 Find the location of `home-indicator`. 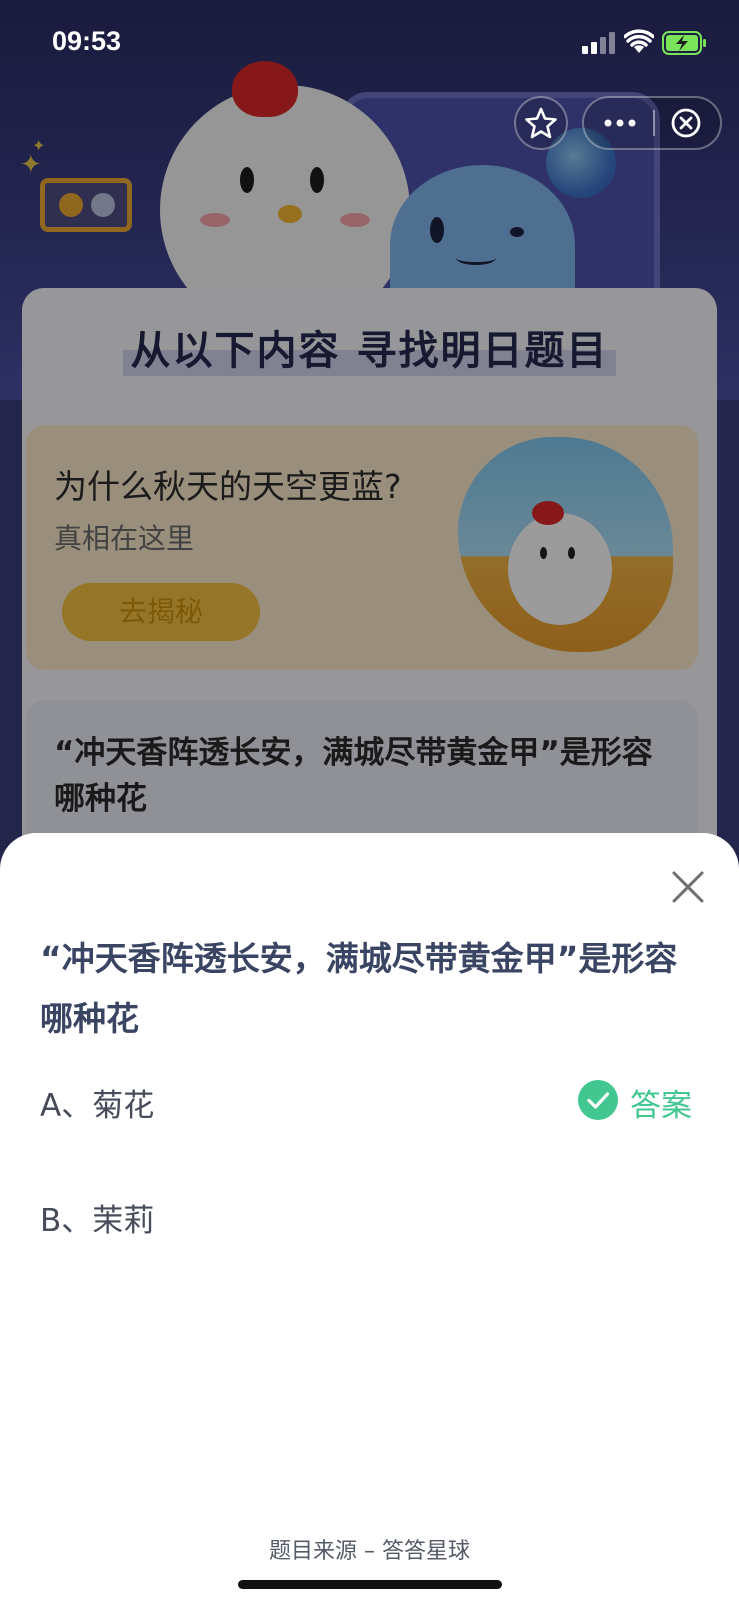

home-indicator is located at coordinates (370, 1584).